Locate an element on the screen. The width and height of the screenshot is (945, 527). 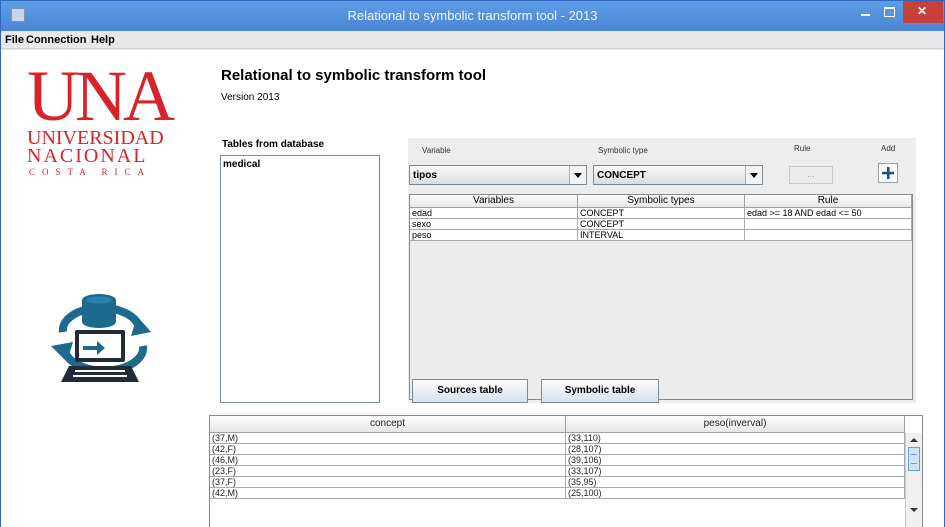
database-transfer-icon is located at coordinates (101, 338).